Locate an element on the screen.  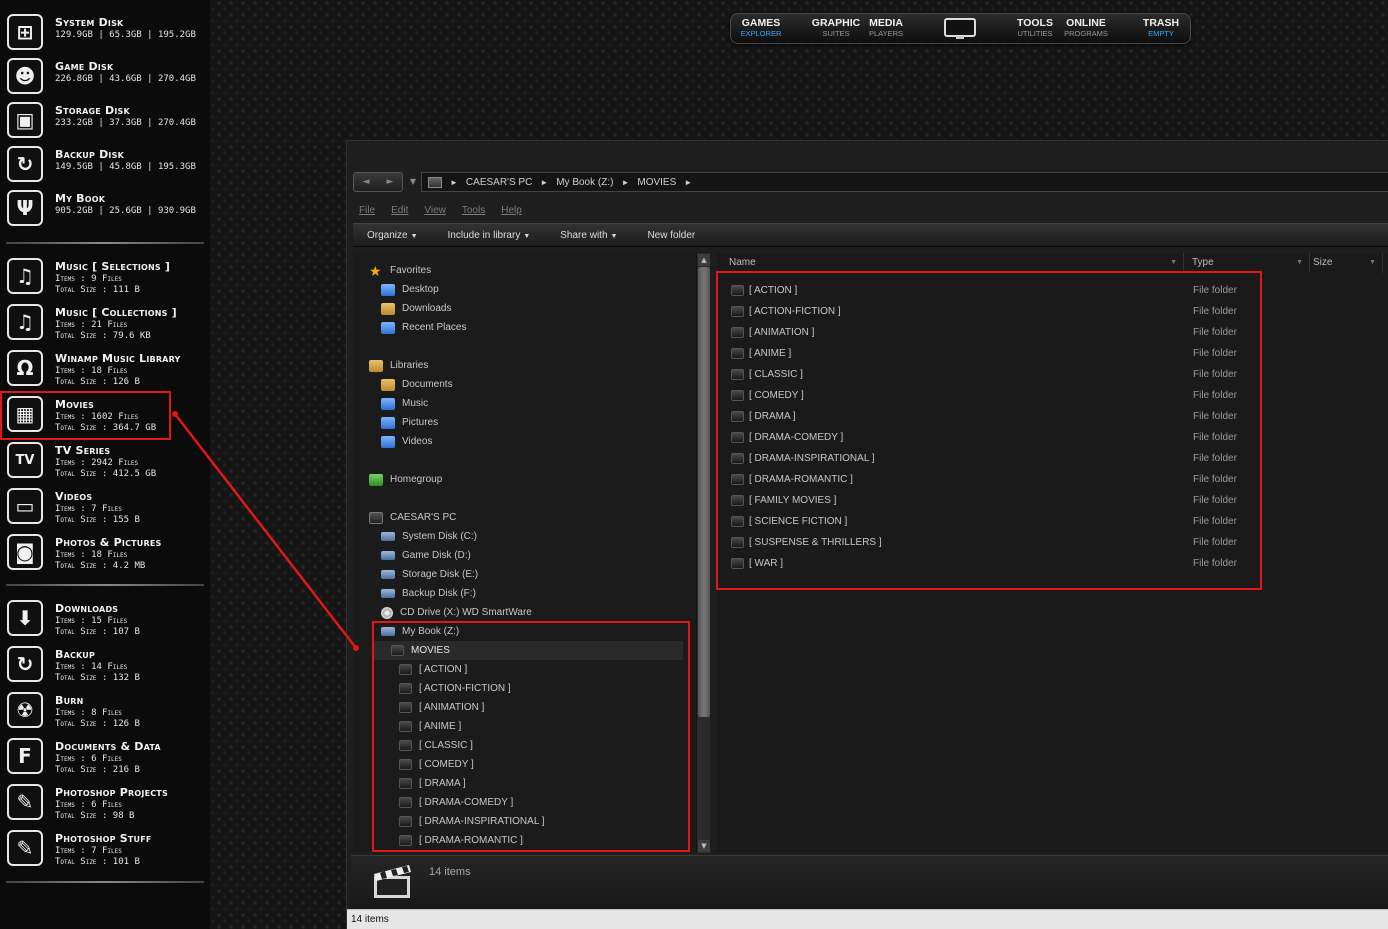
sidebar-item-title: Music [ Selections ] is located at coordinates (113, 266).